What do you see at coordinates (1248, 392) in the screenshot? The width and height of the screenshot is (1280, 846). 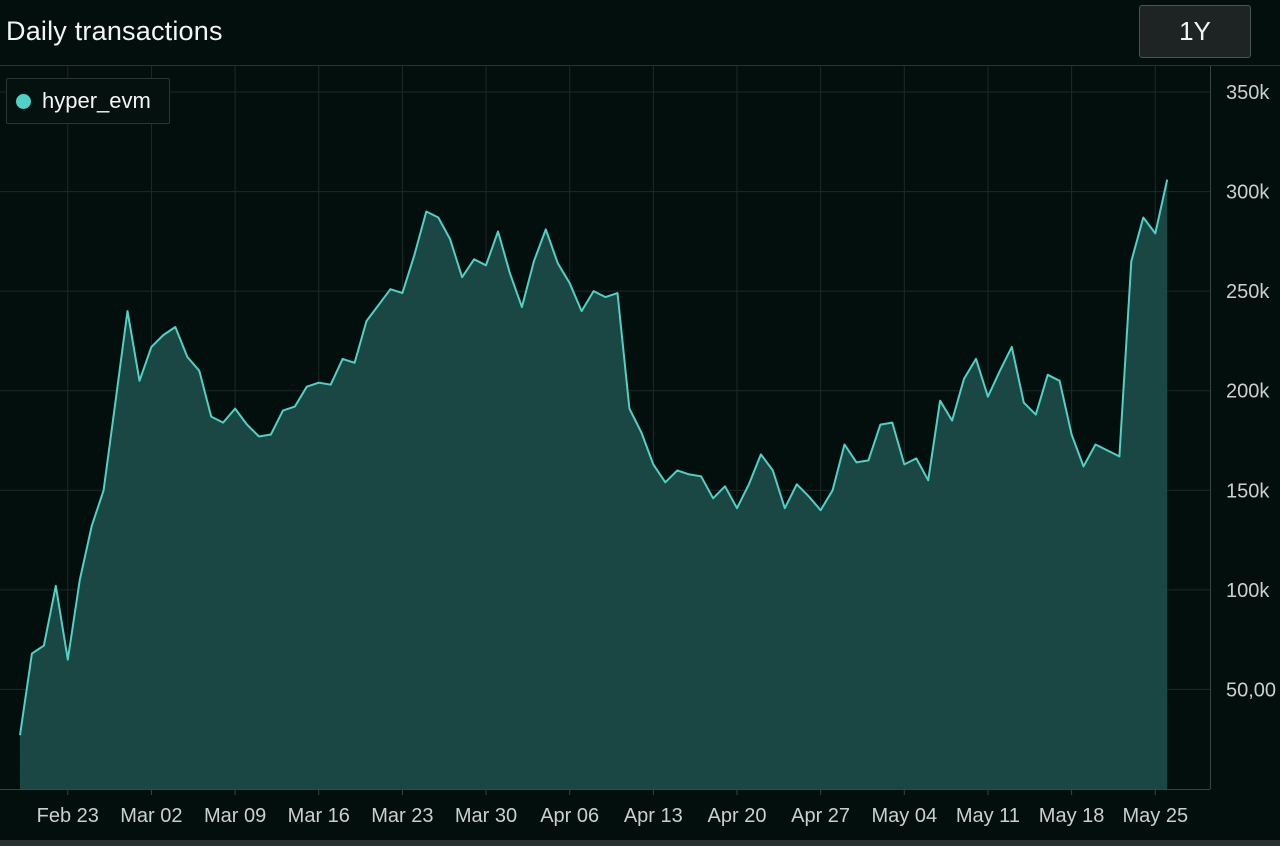 I see `y-tick-label: 200k` at bounding box center [1248, 392].